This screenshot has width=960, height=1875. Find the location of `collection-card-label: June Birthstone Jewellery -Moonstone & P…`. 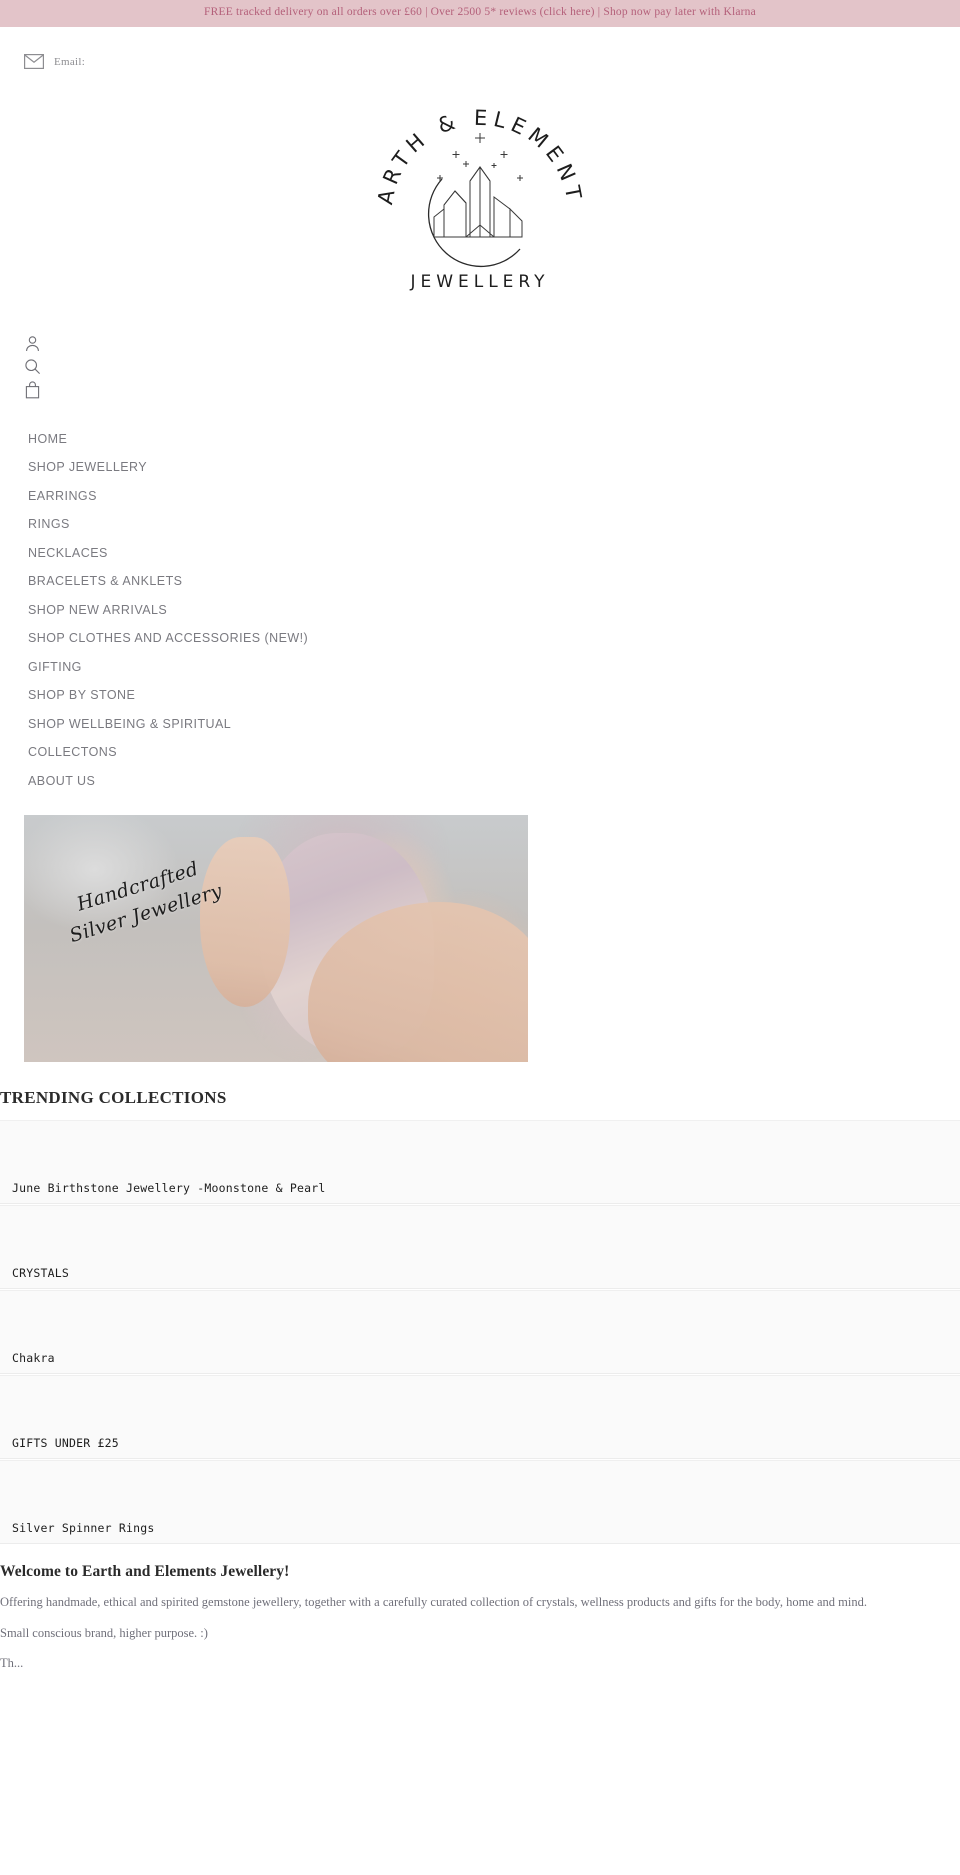

collection-card-label: June Birthstone Jewellery -Moonstone & P… is located at coordinates (169, 1188).